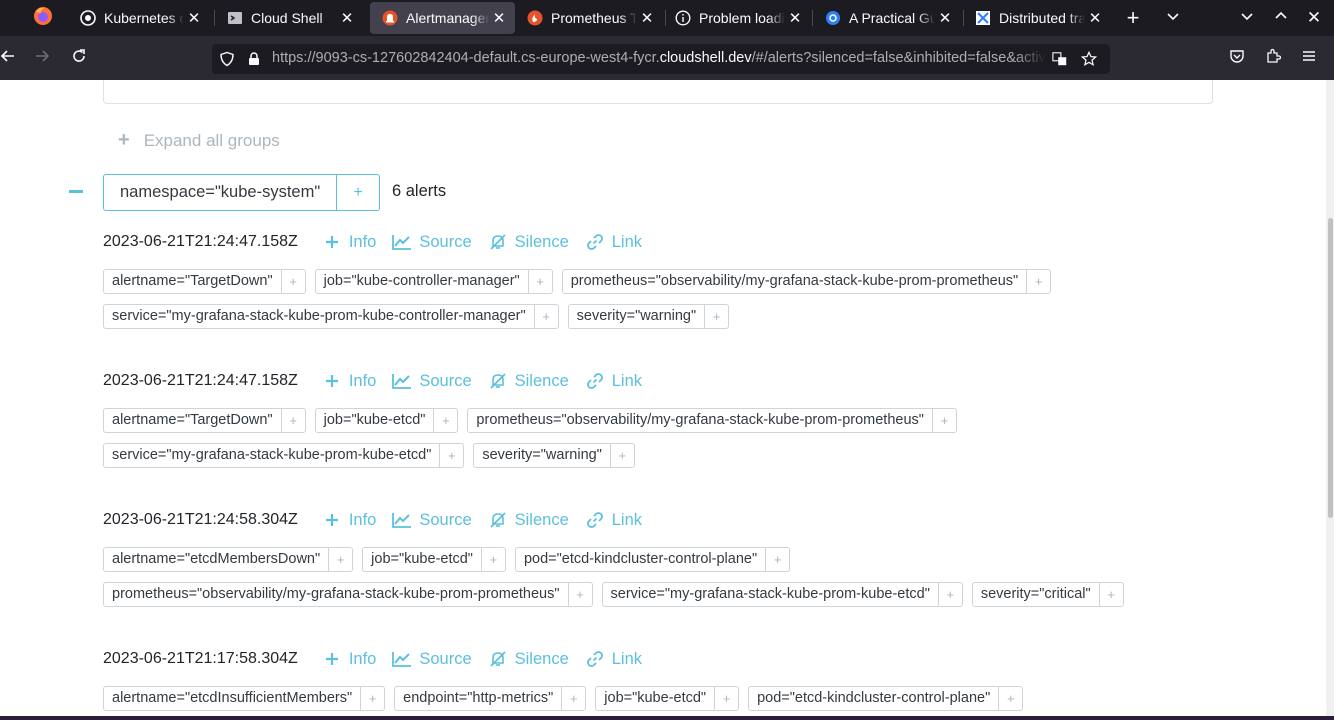 The height and width of the screenshot is (720, 1334). I want to click on forward-button, so click(42, 58).